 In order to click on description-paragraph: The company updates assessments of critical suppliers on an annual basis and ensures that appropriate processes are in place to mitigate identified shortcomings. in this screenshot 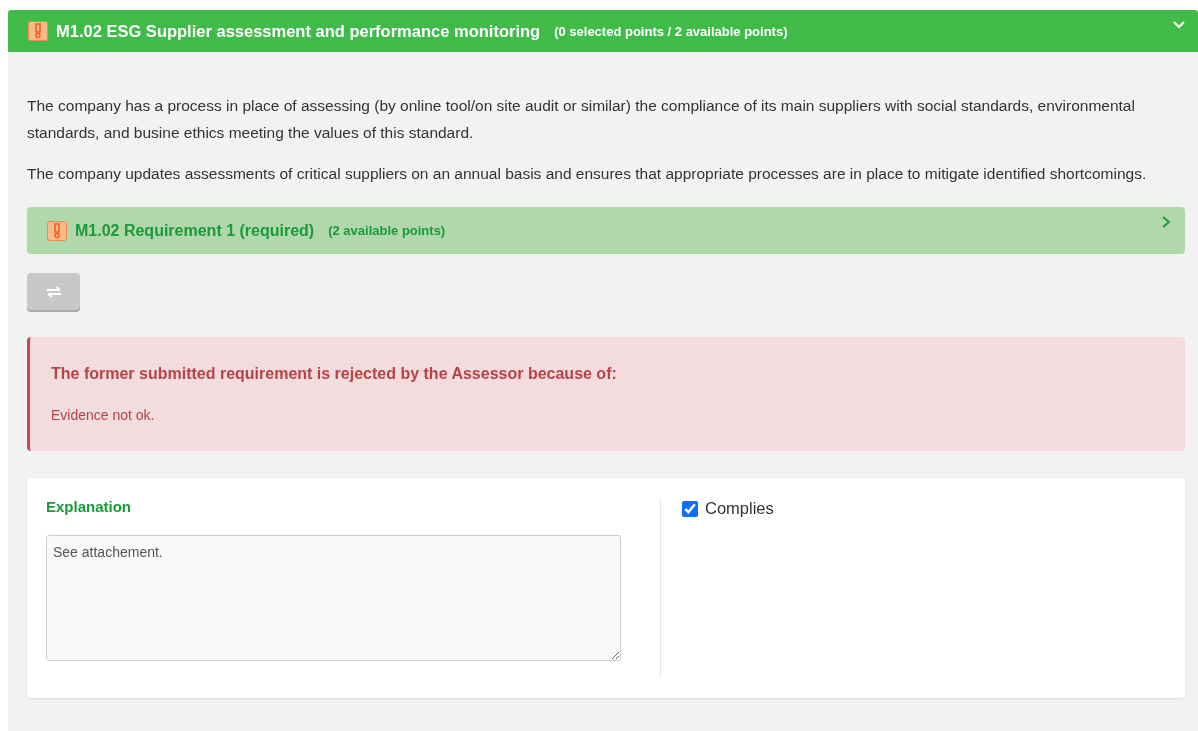, I will do `click(587, 174)`.